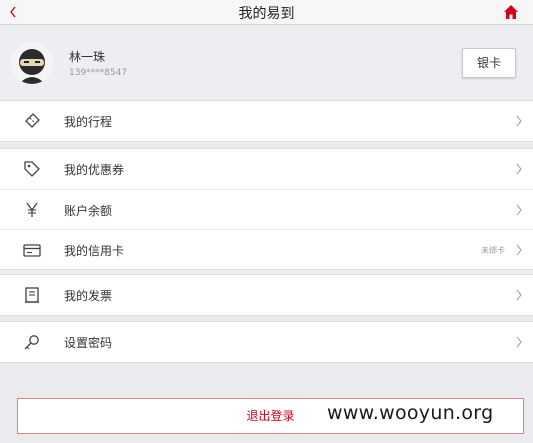  What do you see at coordinates (88, 122) in the screenshot?
I see `menu-item-label: 我的行程` at bounding box center [88, 122].